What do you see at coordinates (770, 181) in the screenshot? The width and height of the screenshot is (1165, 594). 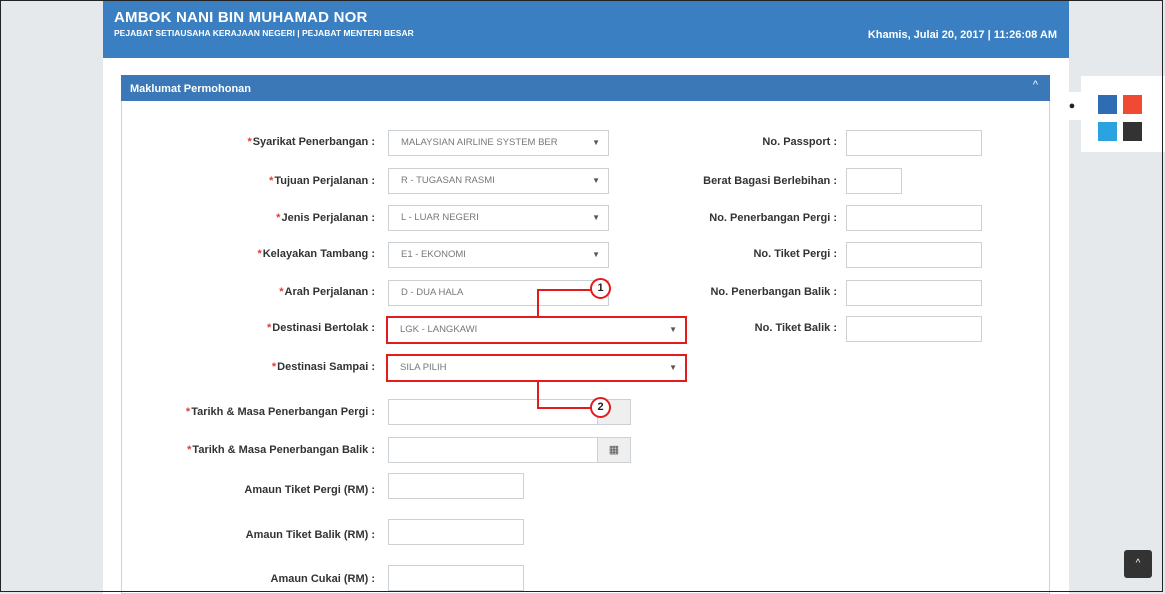 I see `label-berat-bagasi: Berat Bagasi Berlebihan :` at bounding box center [770, 181].